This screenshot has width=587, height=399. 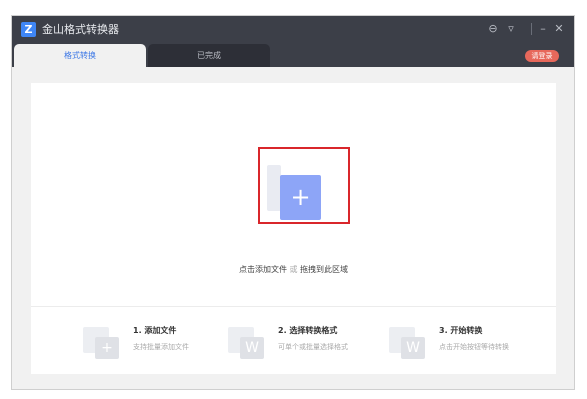 I want to click on document-word-icon: W, so click(x=247, y=343).